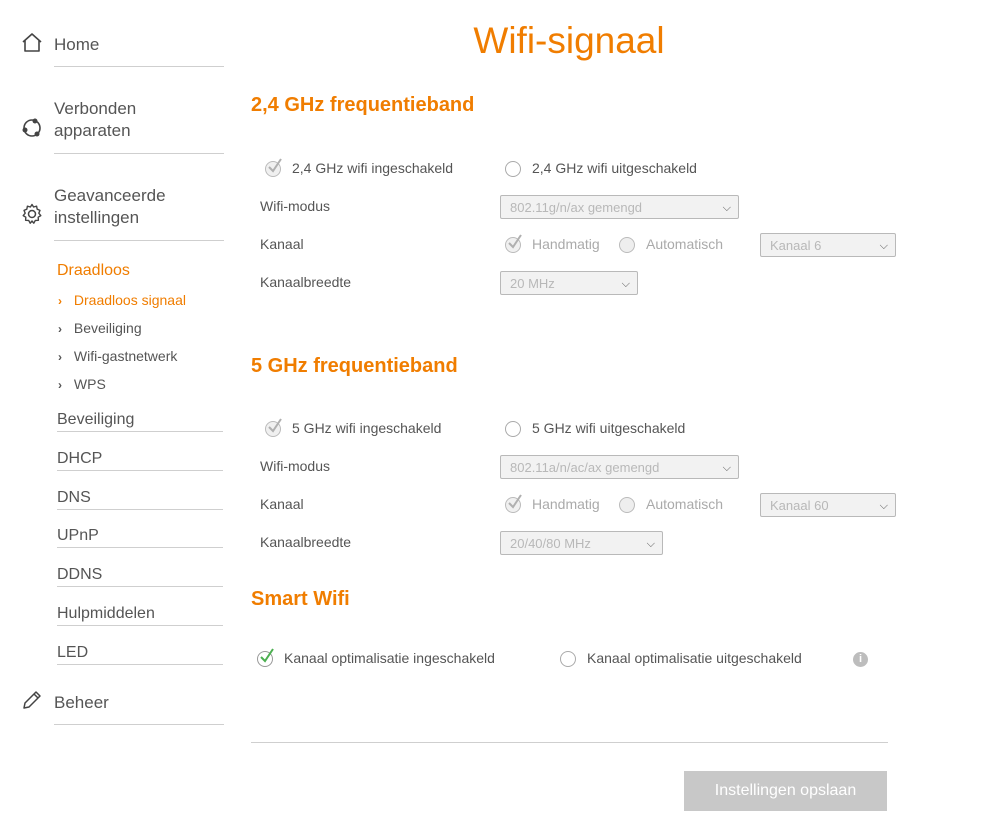 This screenshot has width=1000, height=840. I want to click on nav-home-label: Home, so click(77, 44).